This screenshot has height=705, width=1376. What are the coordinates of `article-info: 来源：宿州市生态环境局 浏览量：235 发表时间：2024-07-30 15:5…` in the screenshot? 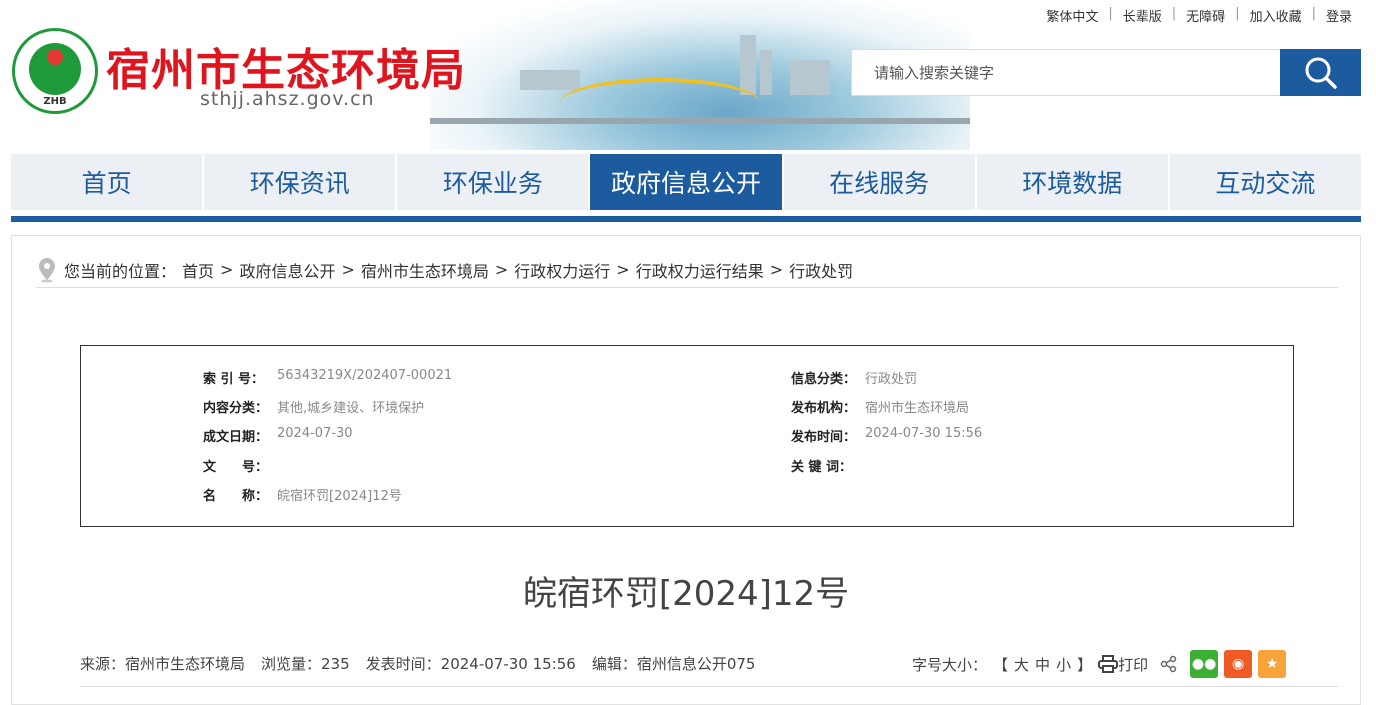 It's located at (417, 663).